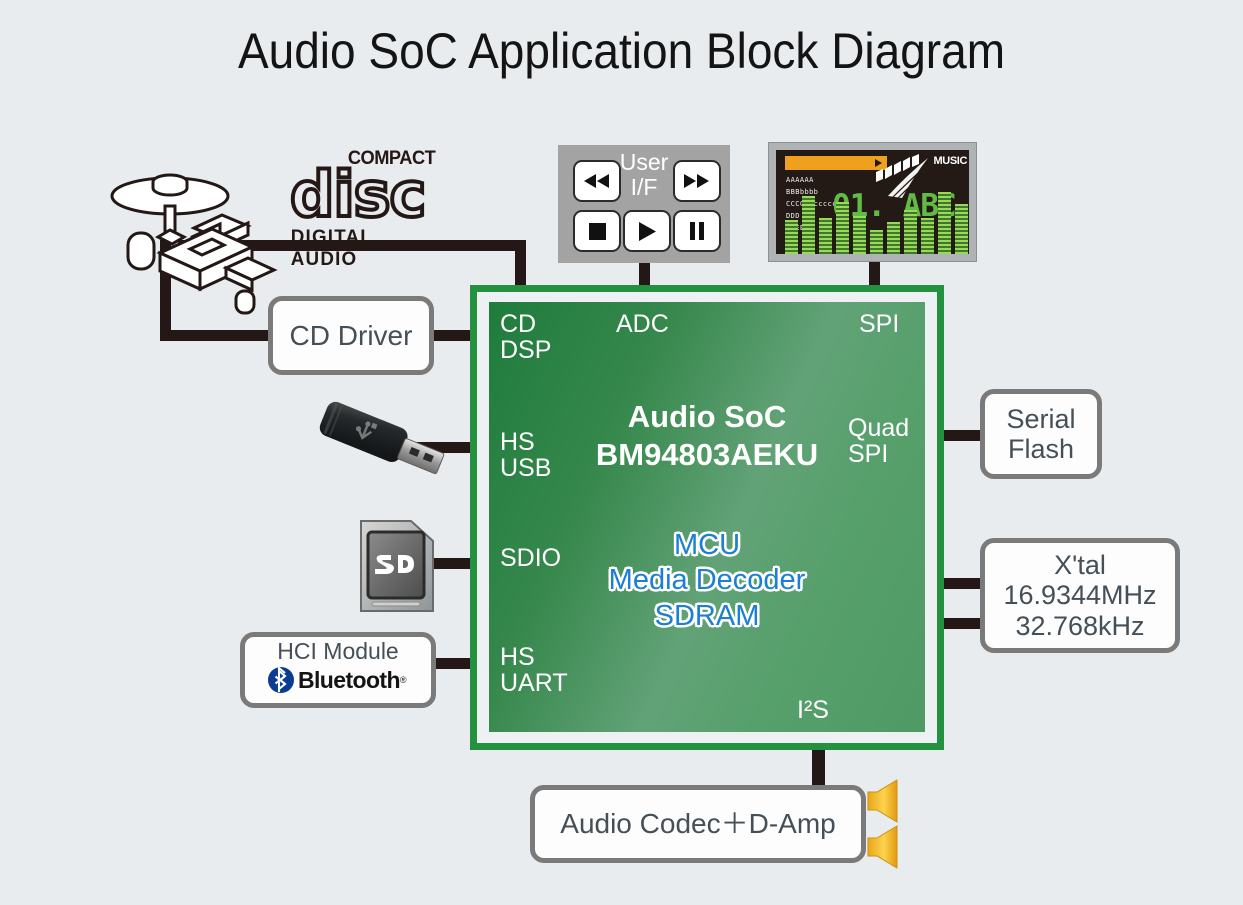 The height and width of the screenshot is (905, 1243). I want to click on soc-blocks-label: MCU Media Decoder SDRAM, so click(707, 580).